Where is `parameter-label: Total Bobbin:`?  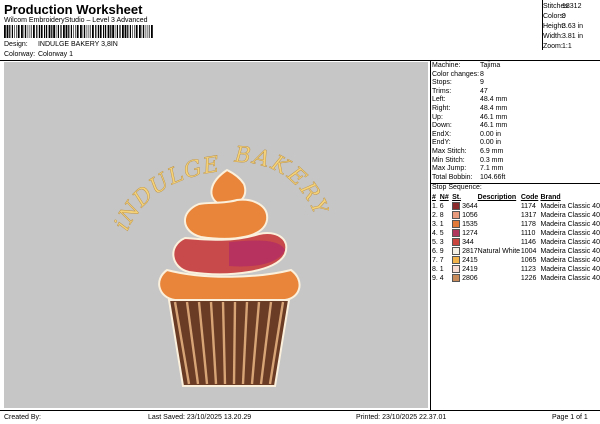
parameter-label: Total Bobbin: is located at coordinates (452, 177).